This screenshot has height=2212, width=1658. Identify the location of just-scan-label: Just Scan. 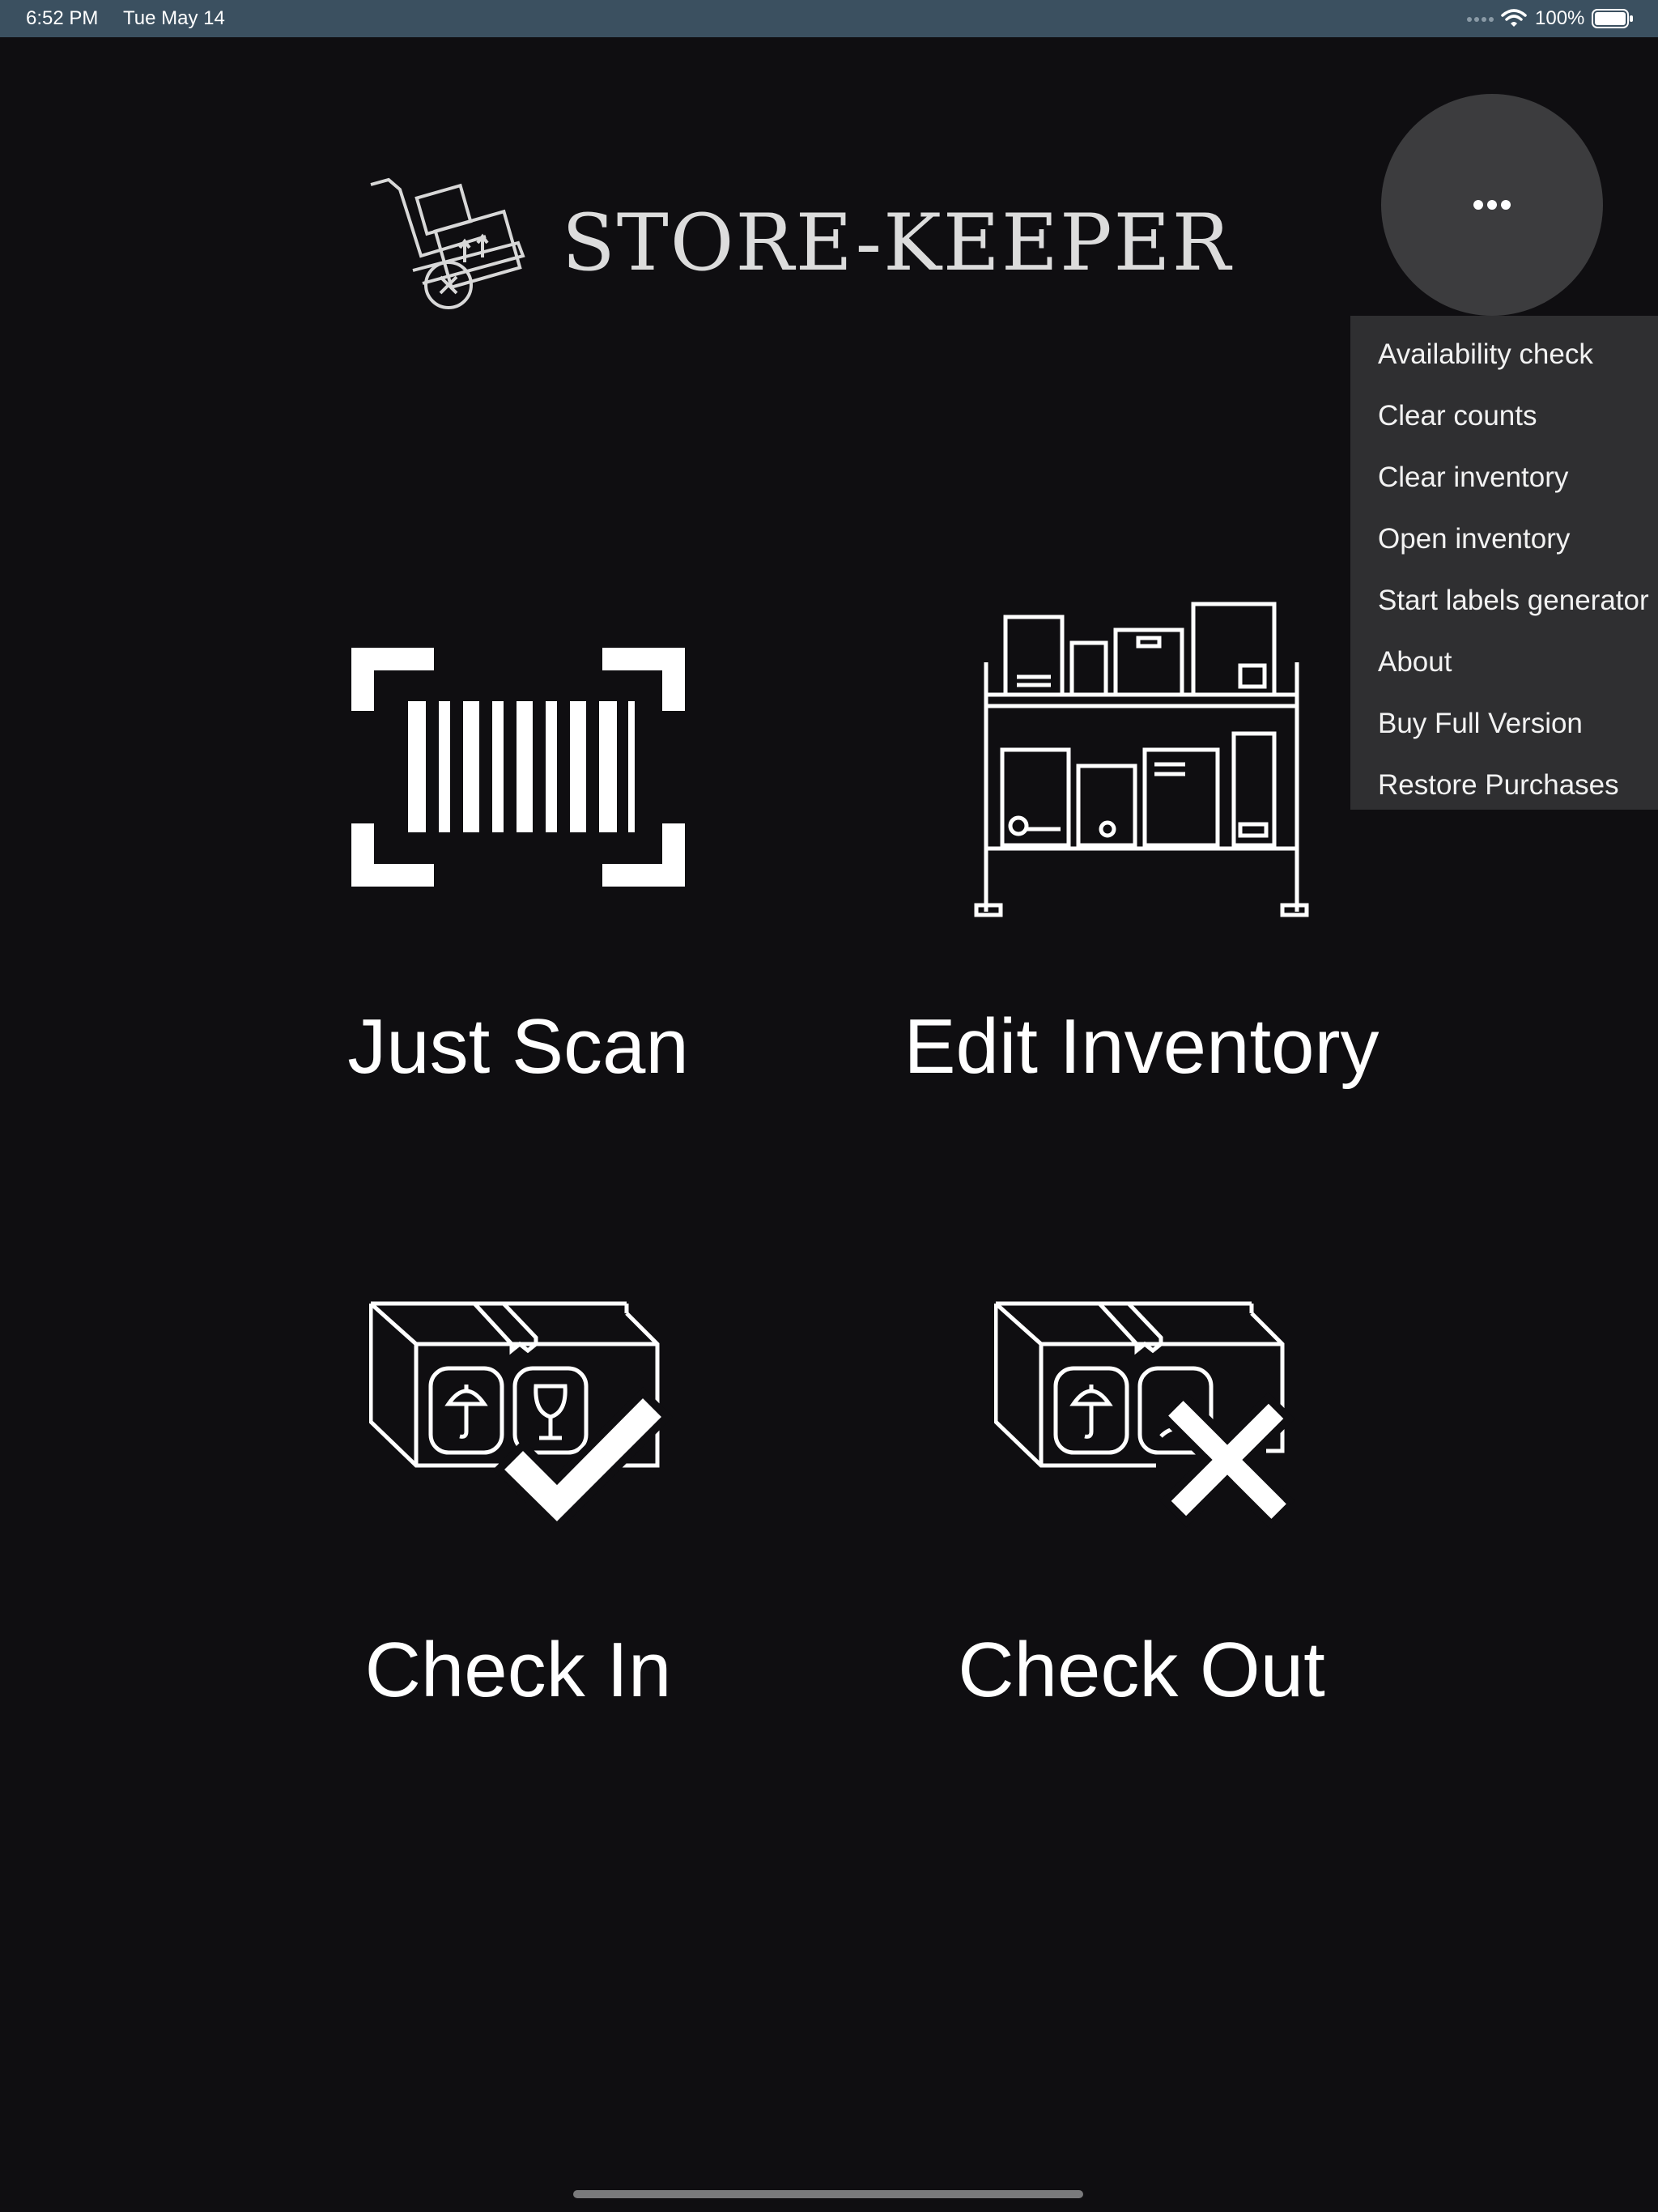
(518, 1046).